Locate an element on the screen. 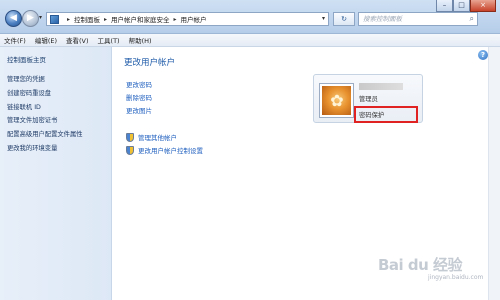 The height and width of the screenshot is (300, 500). sidebar-item-manage-encryption-certs: 管理文件加密证书 is located at coordinates (45, 122).